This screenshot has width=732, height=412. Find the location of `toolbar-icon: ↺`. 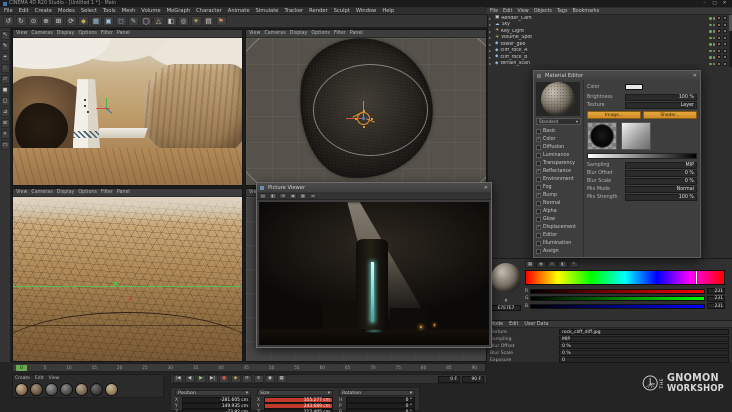

toolbar-icon: ↺ is located at coordinates (8, 21).